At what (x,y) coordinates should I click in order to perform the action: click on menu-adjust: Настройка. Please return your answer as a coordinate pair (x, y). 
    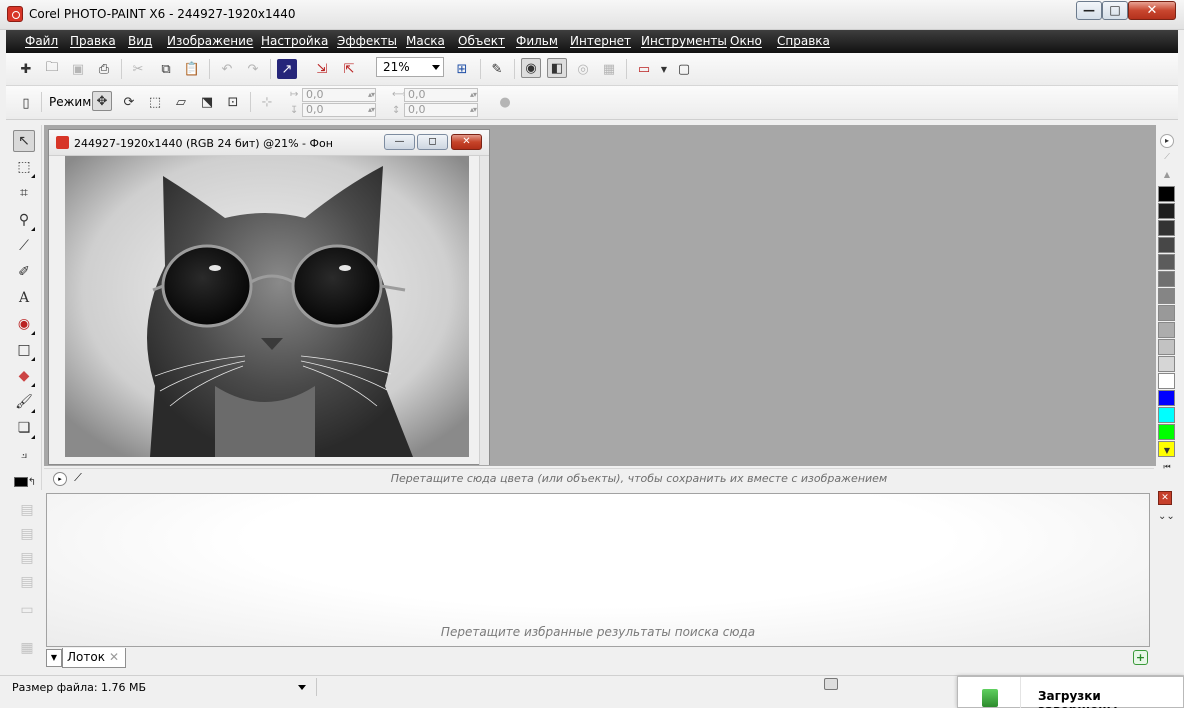
    Looking at the image, I should click on (294, 41).